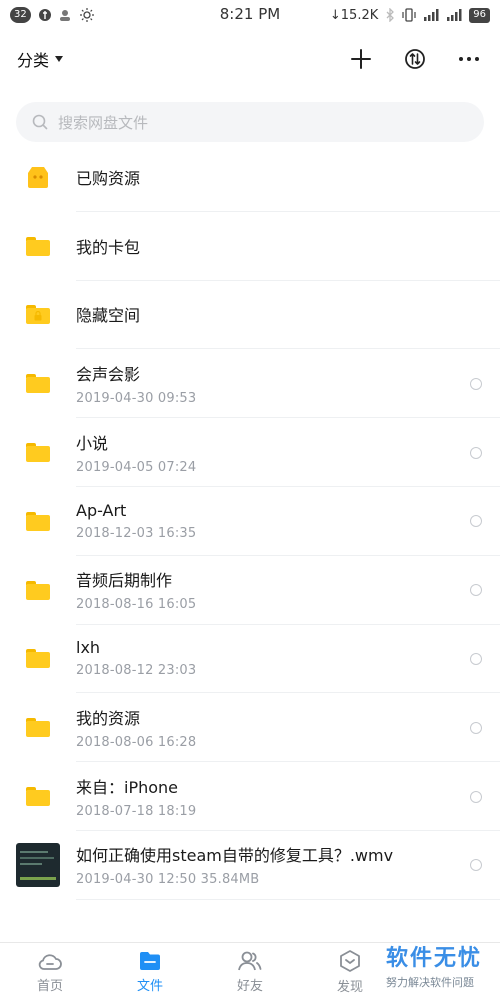  Describe the element at coordinates (88, 648) in the screenshot. I see `file-name: lxh` at that location.